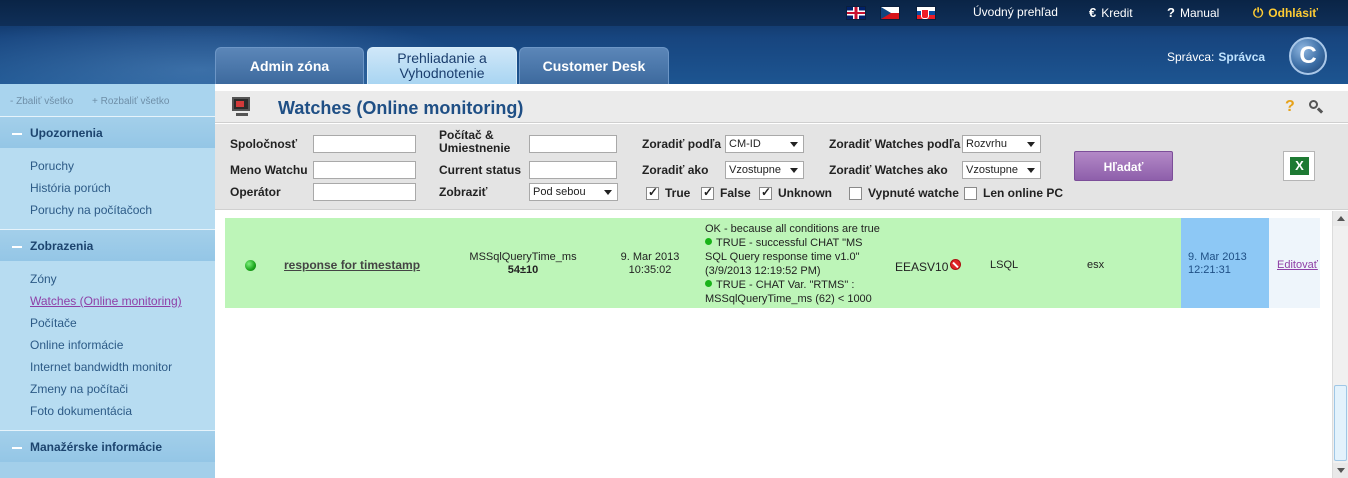 The image size is (1348, 478). What do you see at coordinates (1004, 265) in the screenshot?
I see `watch-db: LSQL` at bounding box center [1004, 265].